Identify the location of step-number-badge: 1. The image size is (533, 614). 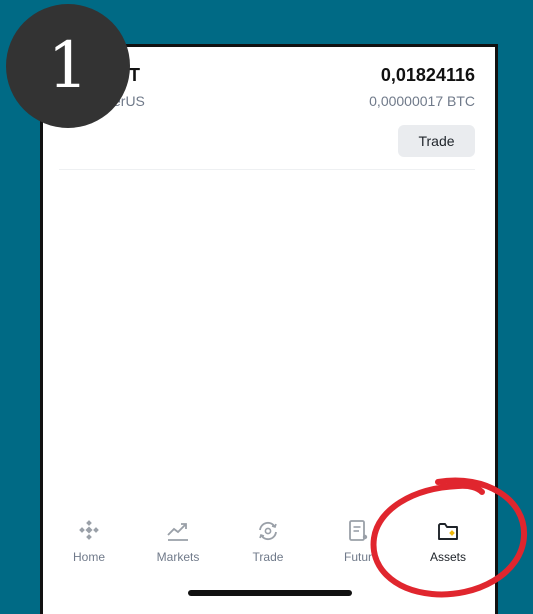
(68, 66).